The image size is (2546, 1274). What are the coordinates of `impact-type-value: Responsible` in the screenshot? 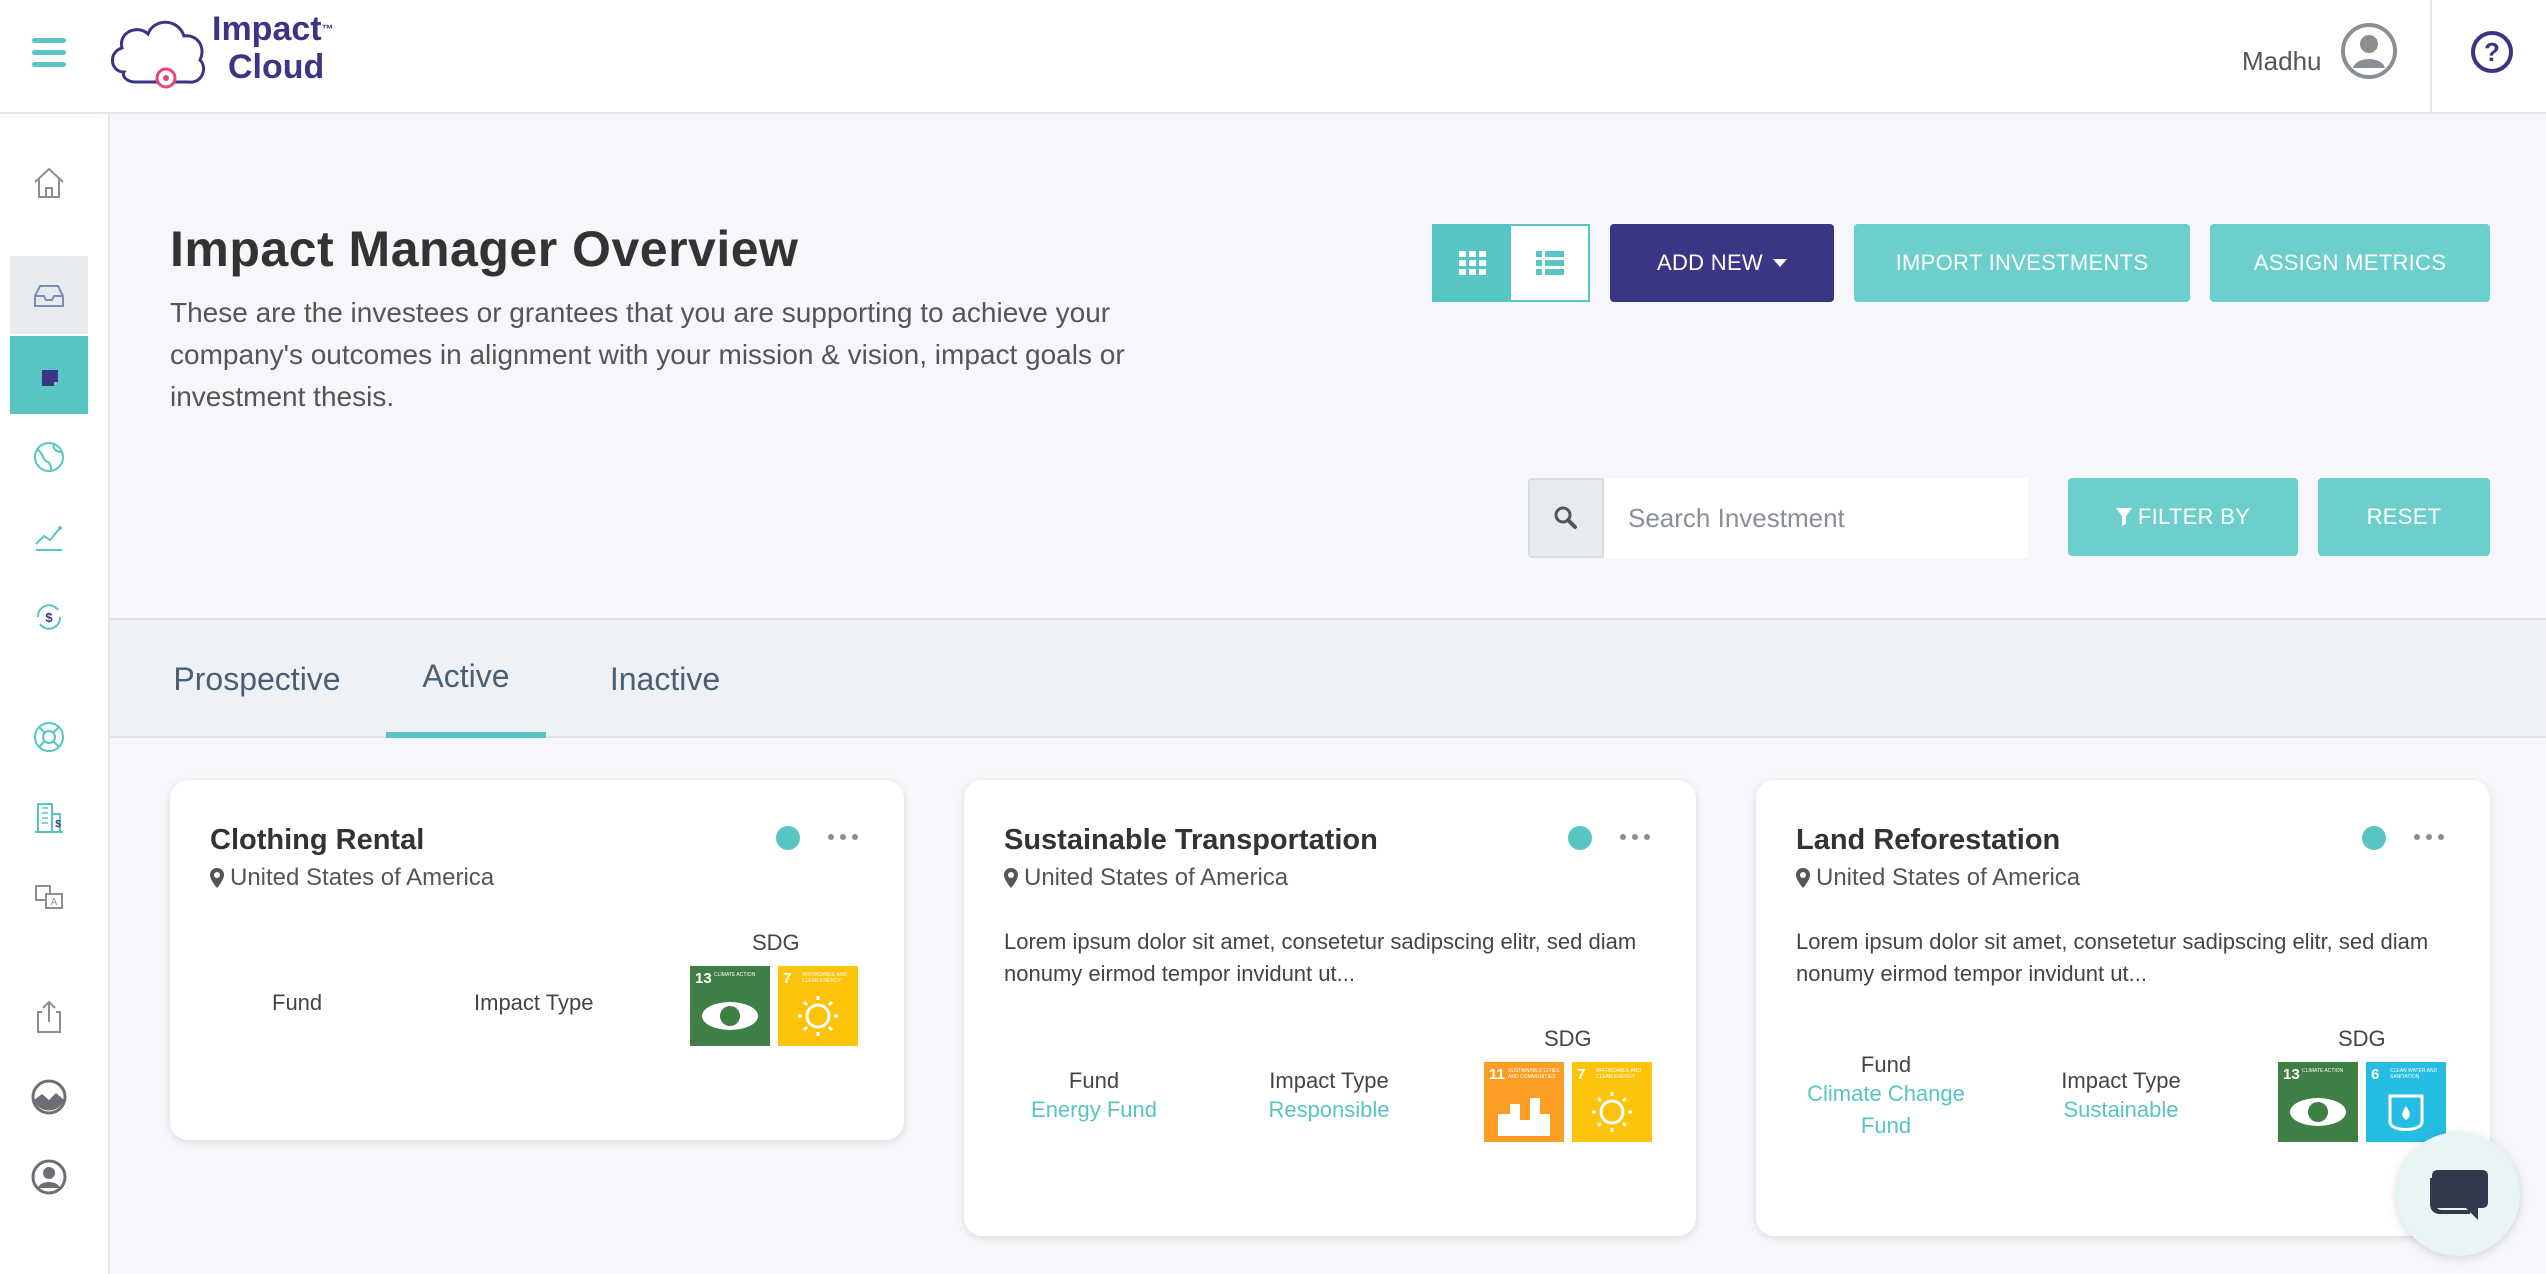 It's located at (1329, 1110).